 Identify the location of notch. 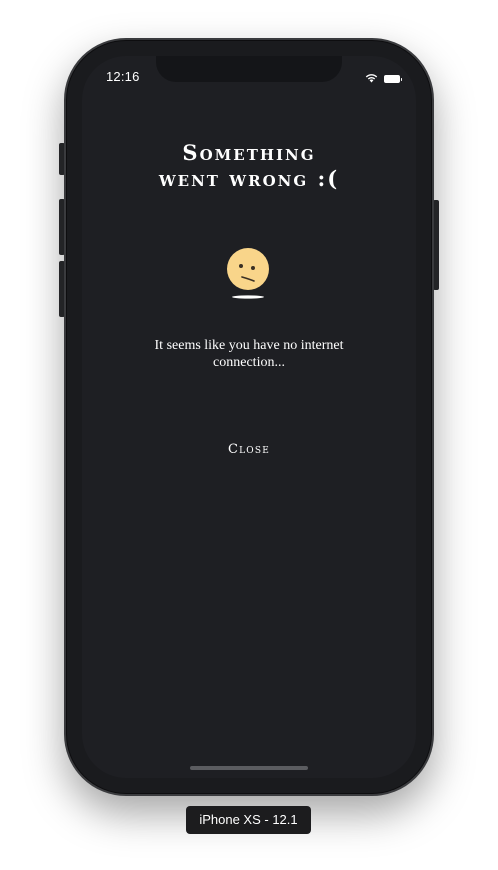
(249, 69).